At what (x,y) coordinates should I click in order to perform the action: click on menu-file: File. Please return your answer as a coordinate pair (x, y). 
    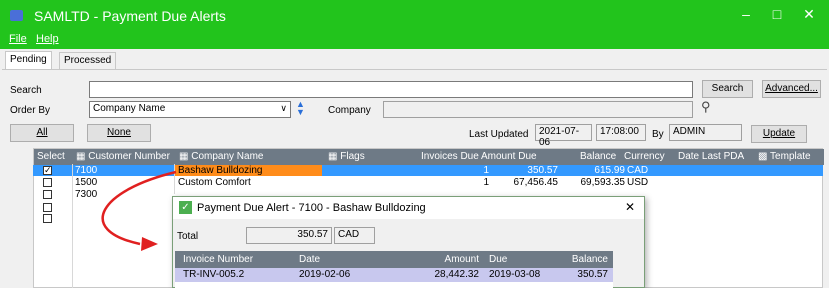
    Looking at the image, I should click on (18, 39).